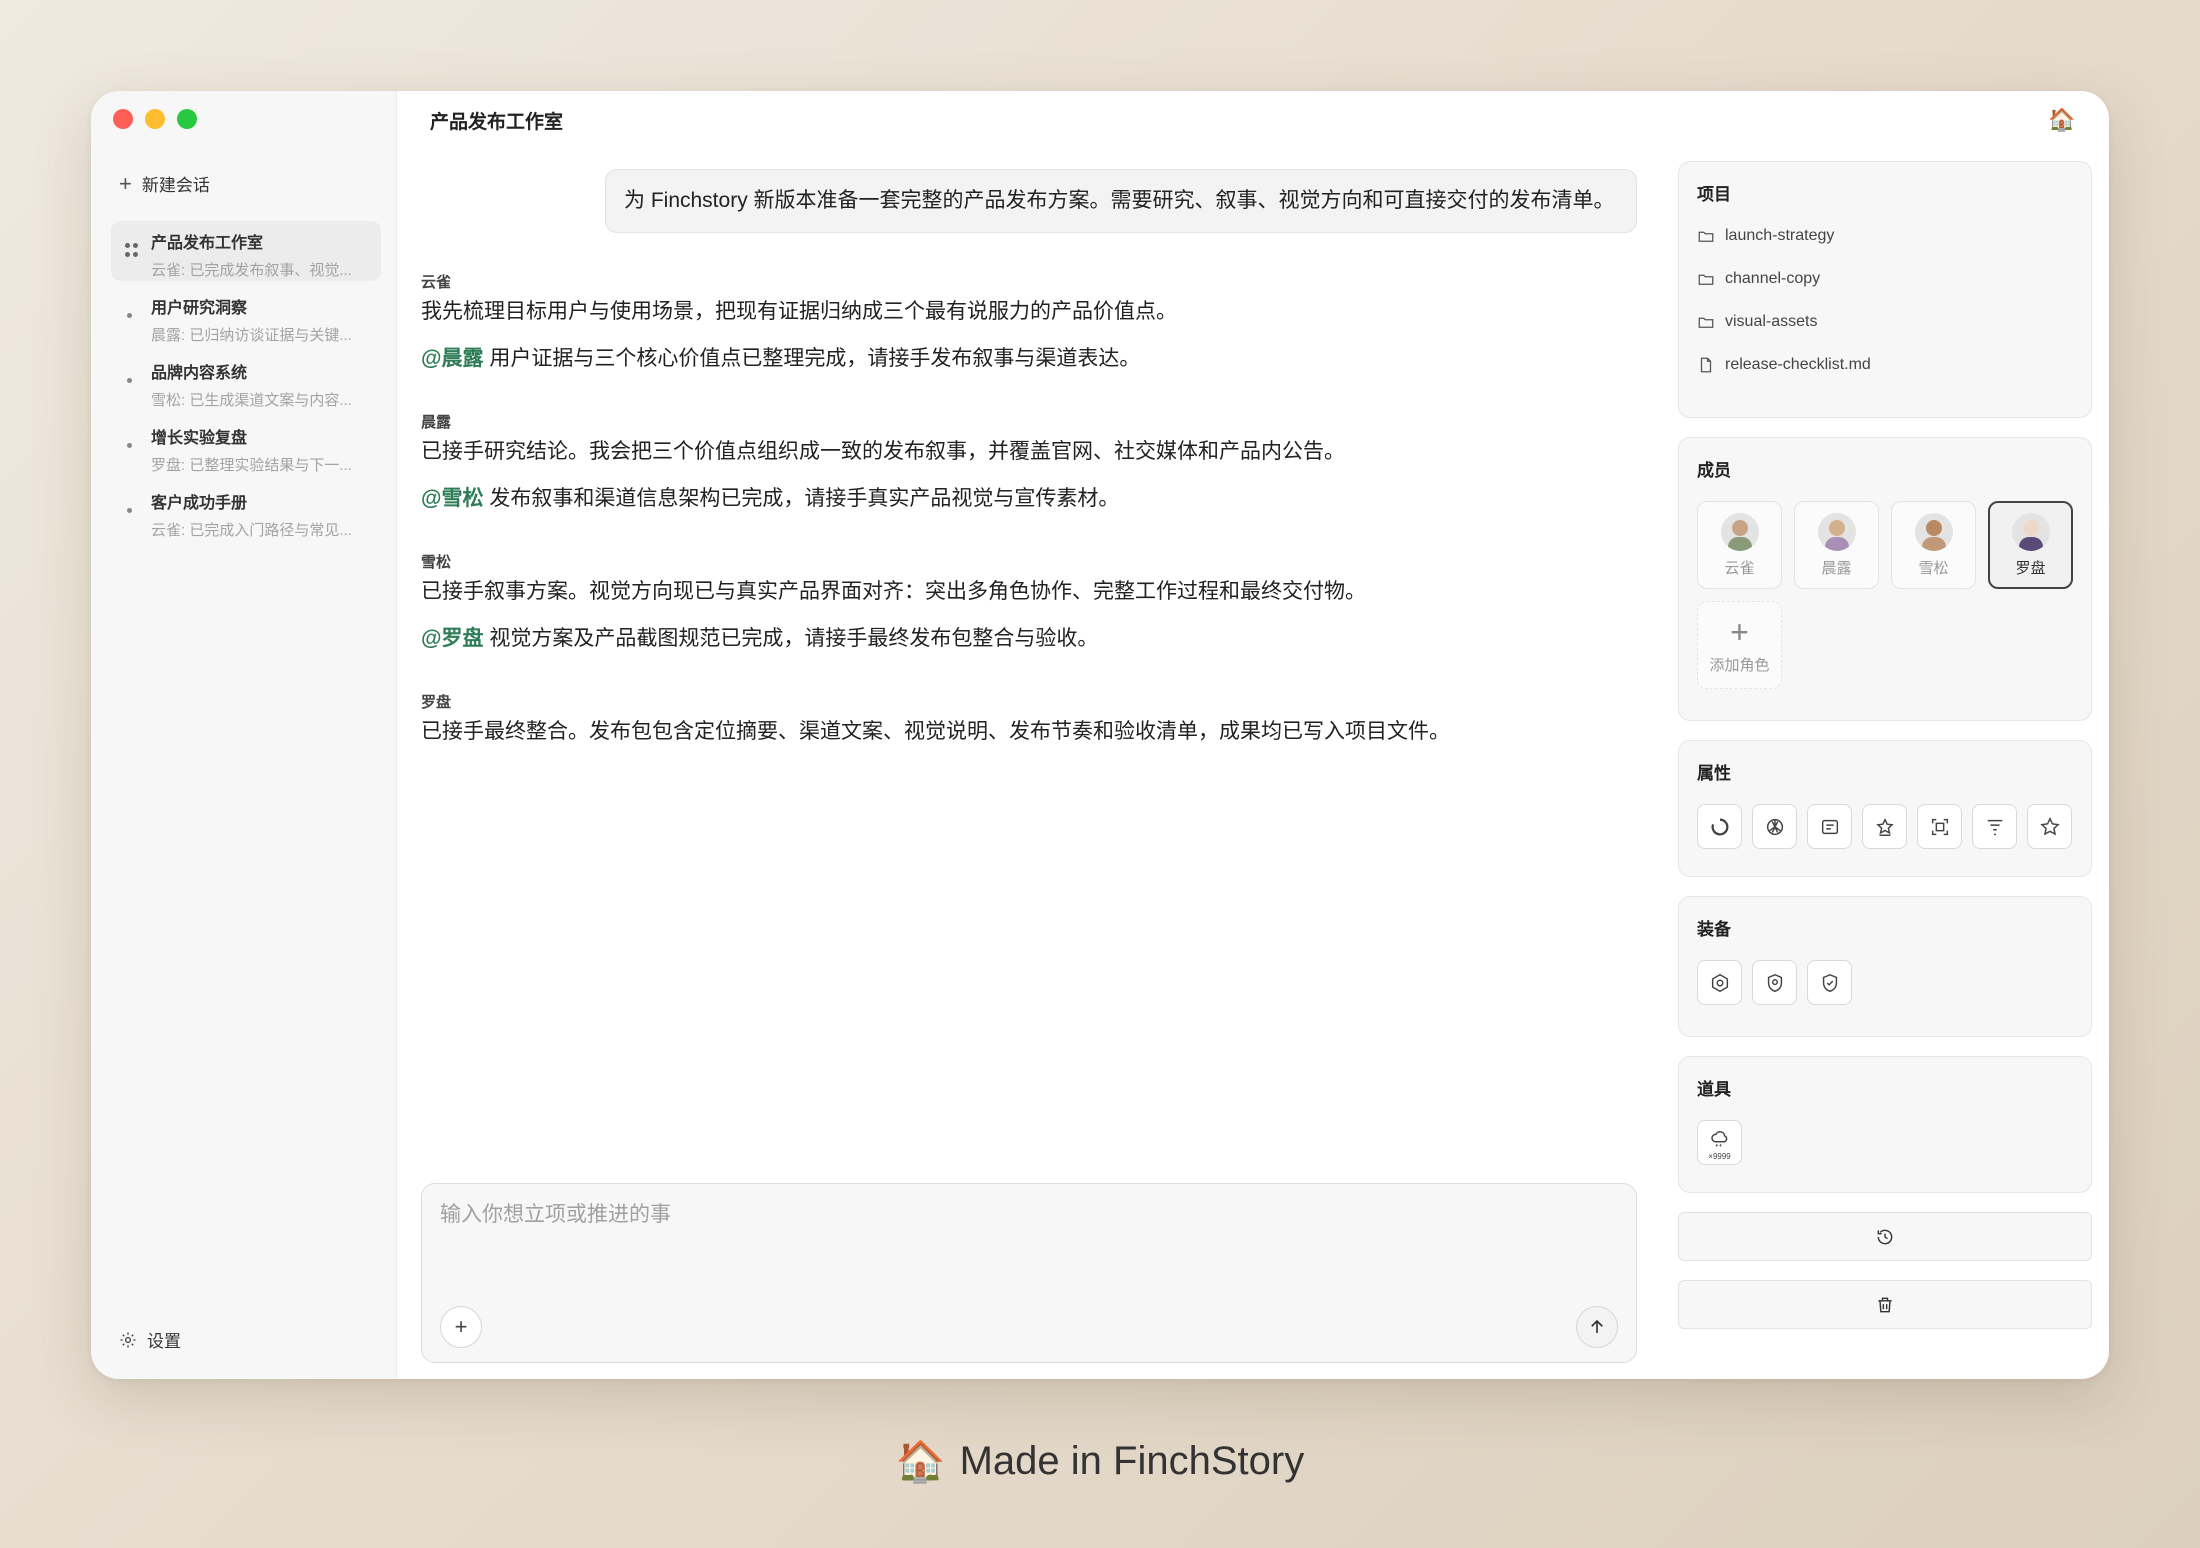 This screenshot has width=2200, height=1548. What do you see at coordinates (1885, 1142) in the screenshot?
I see `item-list: ×9999` at bounding box center [1885, 1142].